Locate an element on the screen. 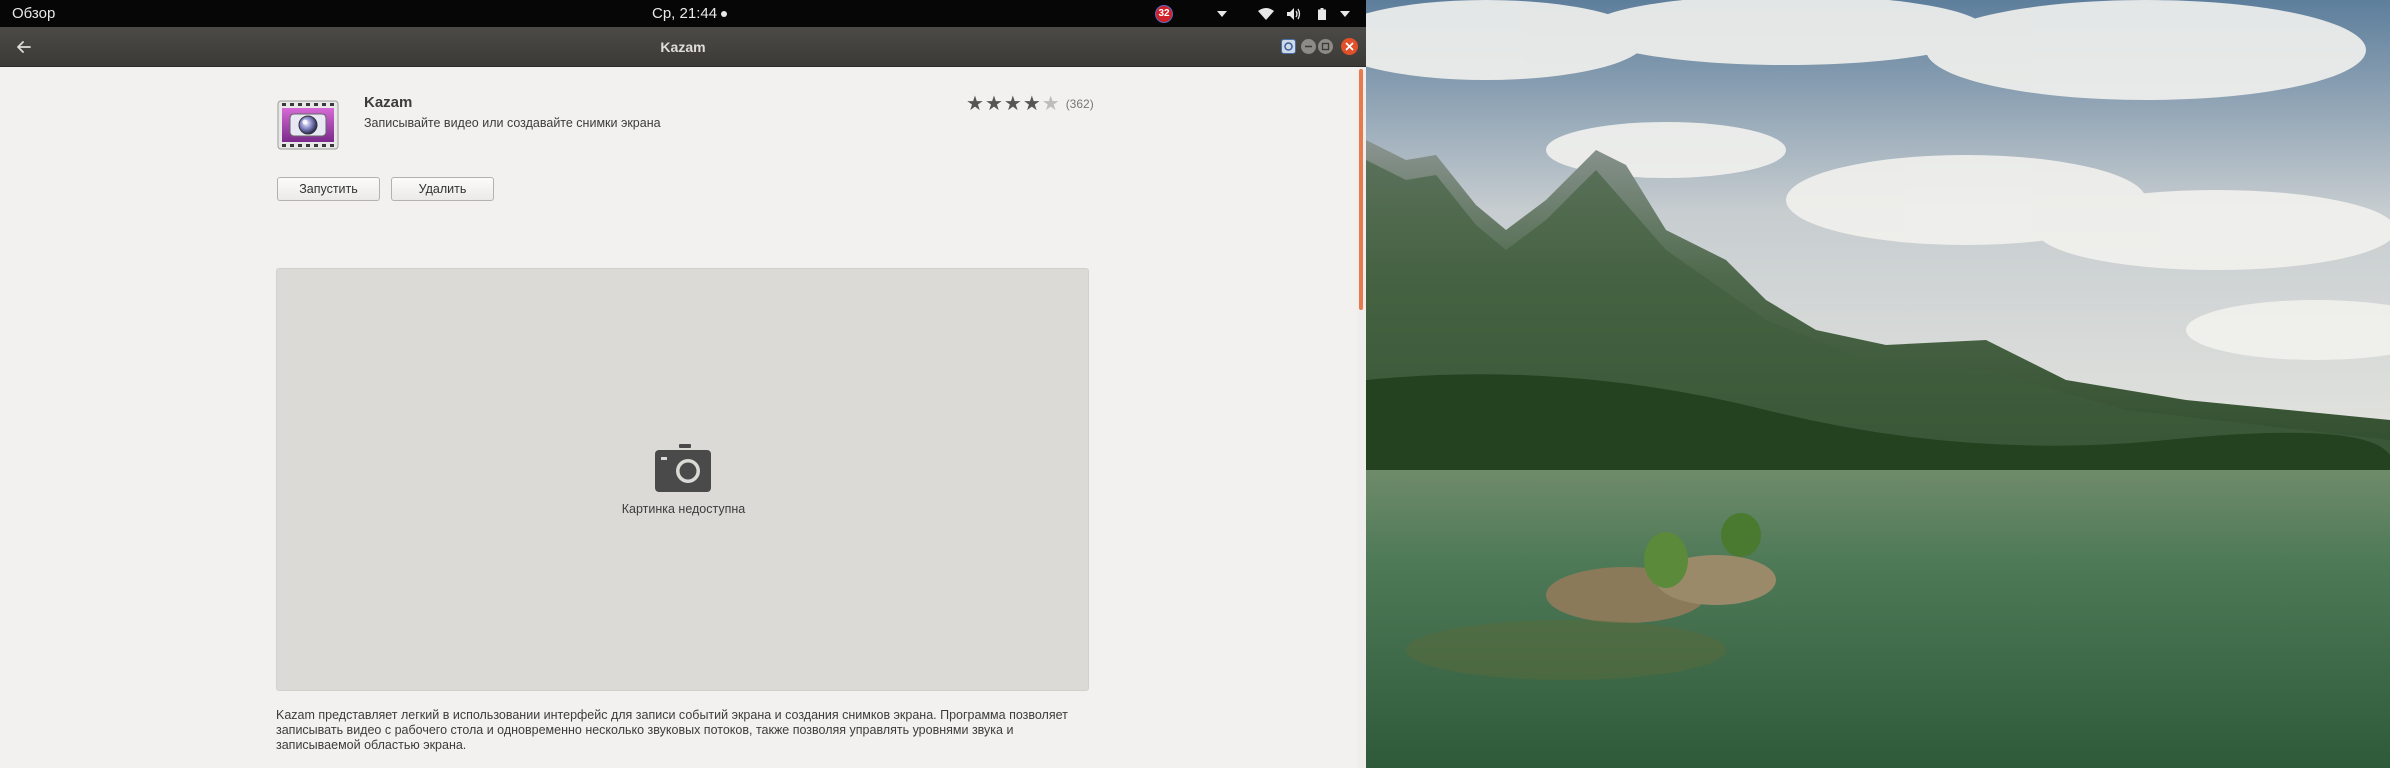 The height and width of the screenshot is (768, 2390). rating: ★ ★ ★ ★ ★ (362) is located at coordinates (1030, 104).